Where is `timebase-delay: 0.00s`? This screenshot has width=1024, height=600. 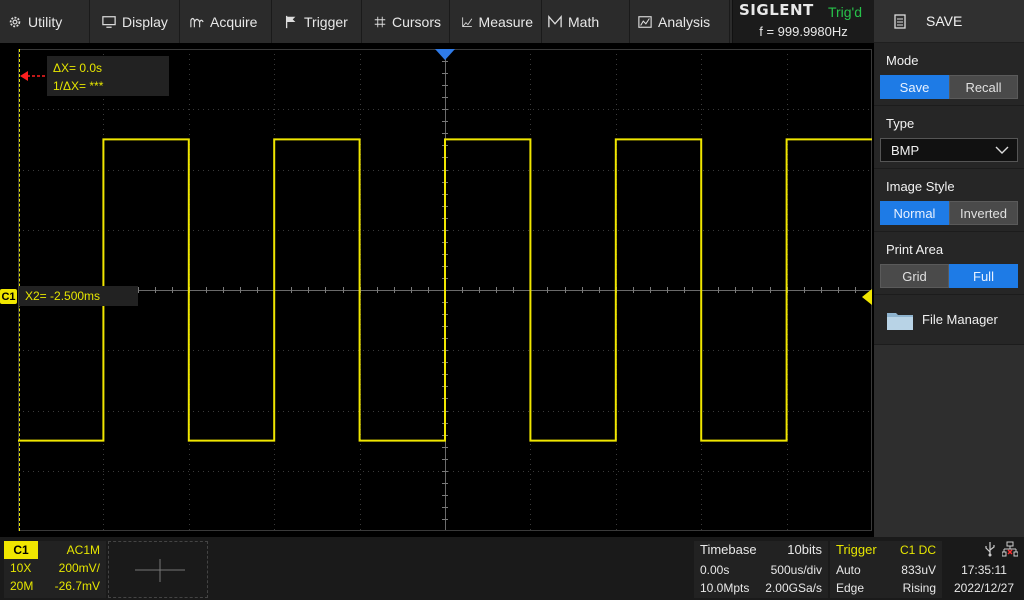
timebase-delay: 0.00s is located at coordinates (715, 570).